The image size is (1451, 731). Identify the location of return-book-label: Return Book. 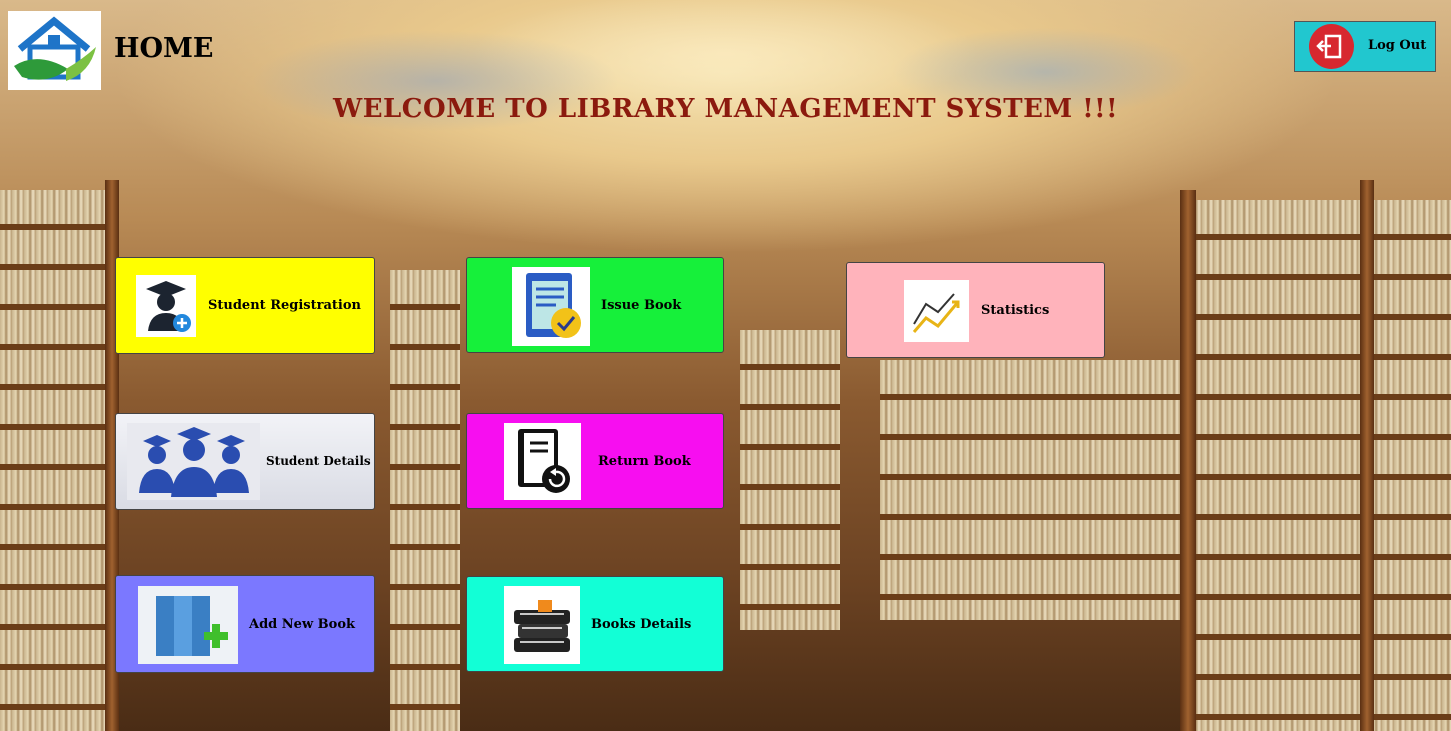
(644, 461).